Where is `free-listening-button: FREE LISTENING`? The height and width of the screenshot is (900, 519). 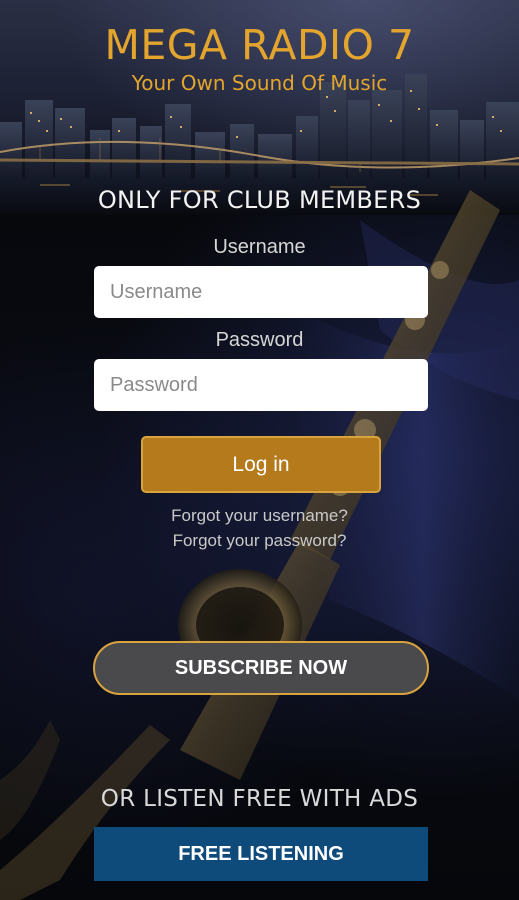 free-listening-button: FREE LISTENING is located at coordinates (261, 854).